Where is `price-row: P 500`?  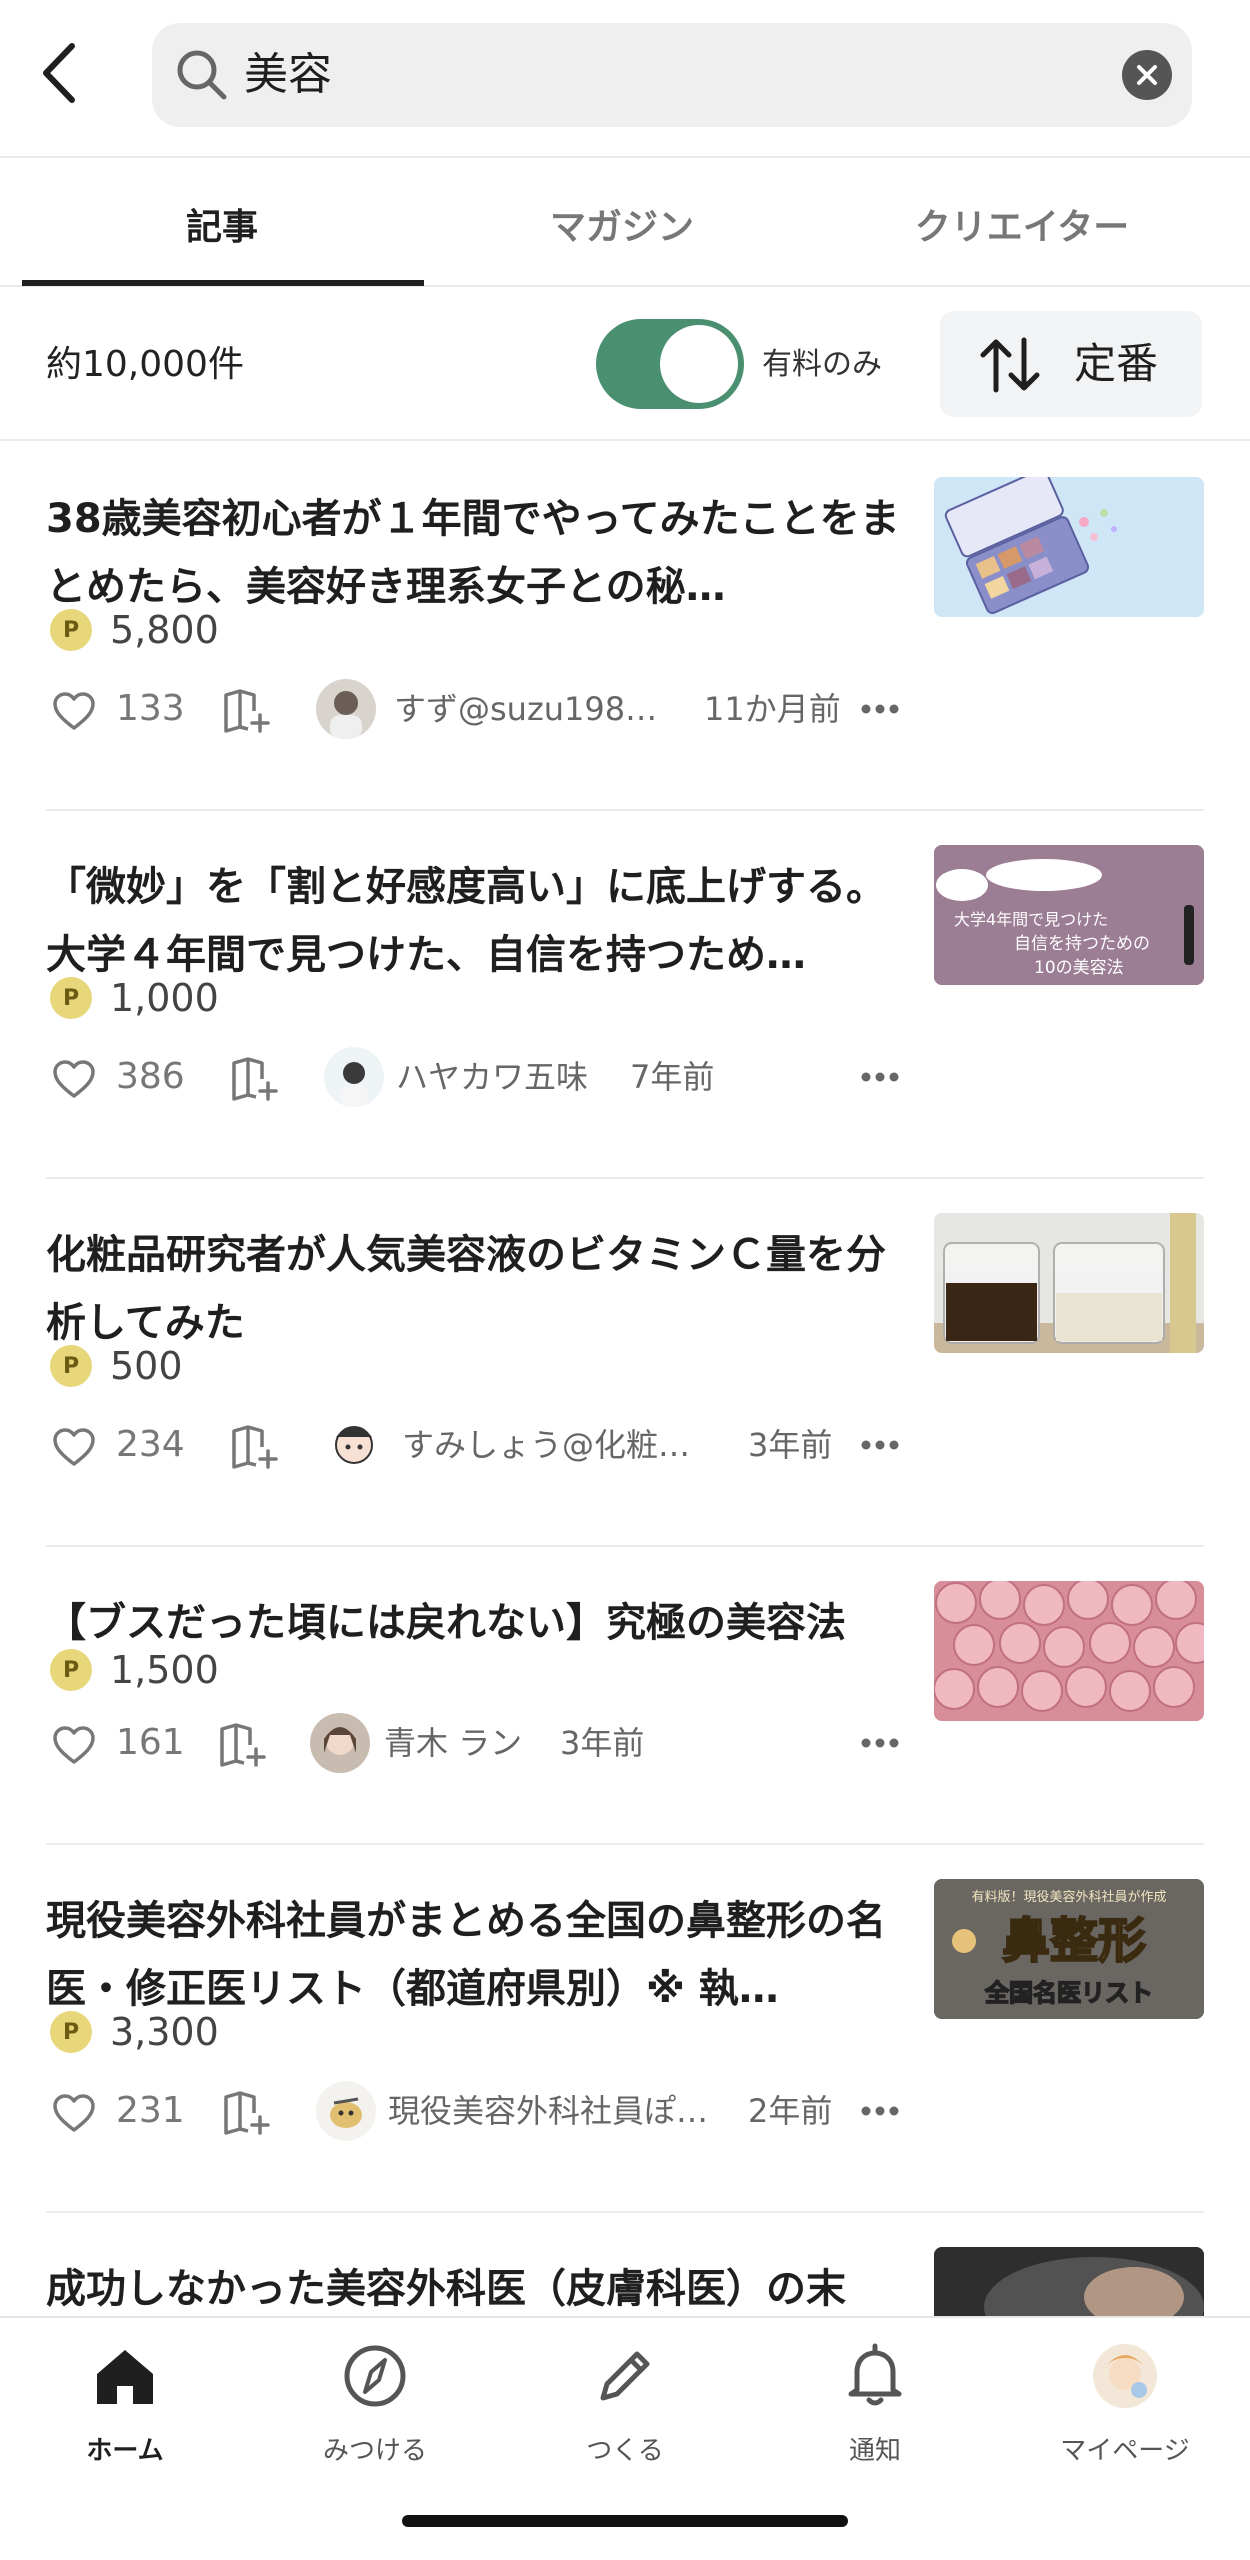
price-row: P 500 is located at coordinates (114, 1366).